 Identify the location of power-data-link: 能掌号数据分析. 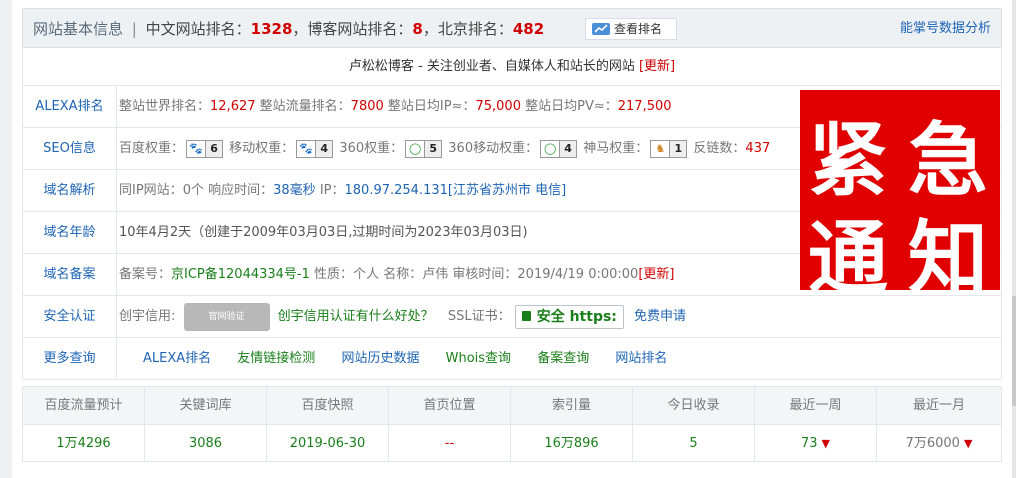
(945, 29).